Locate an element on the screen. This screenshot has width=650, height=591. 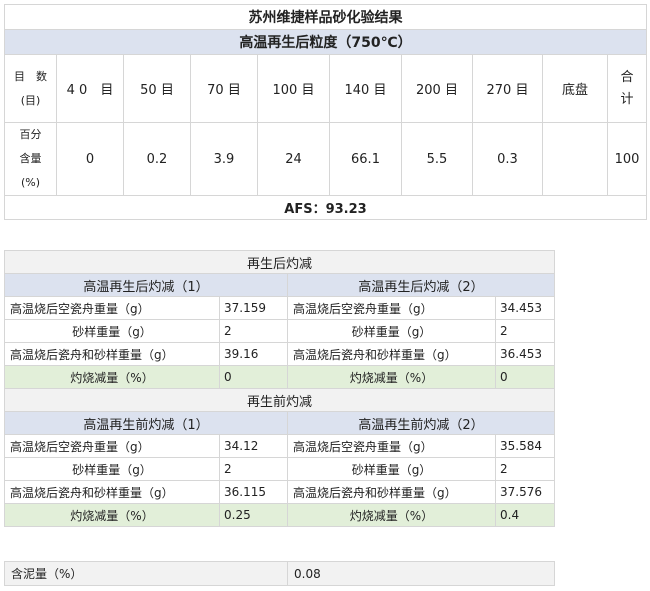
loss-value: 0.4 is located at coordinates (525, 515).